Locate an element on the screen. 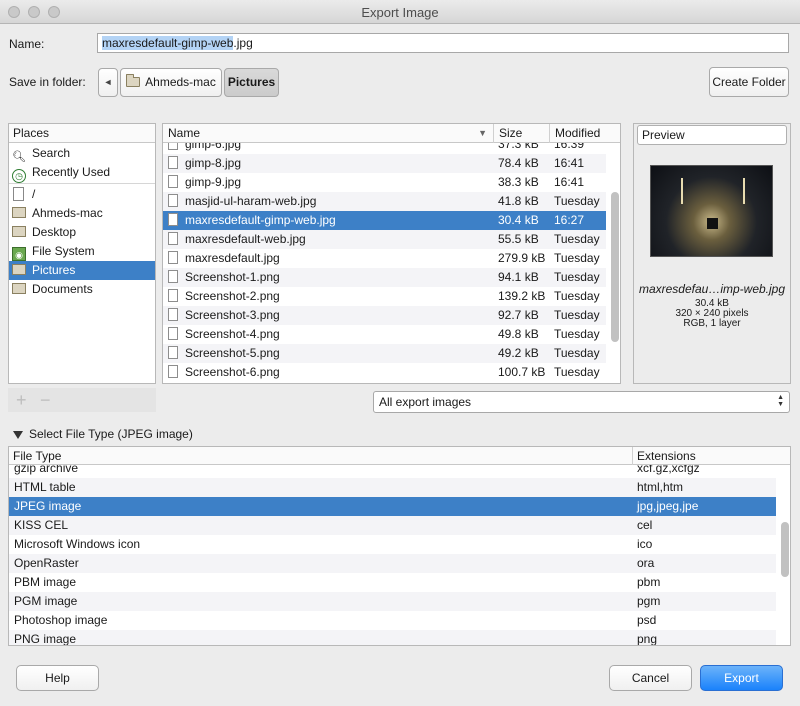 The height and width of the screenshot is (706, 800). file-row: maxresdefault-gimp-web.jpg 30.4 kB 16:27 is located at coordinates (384, 220).